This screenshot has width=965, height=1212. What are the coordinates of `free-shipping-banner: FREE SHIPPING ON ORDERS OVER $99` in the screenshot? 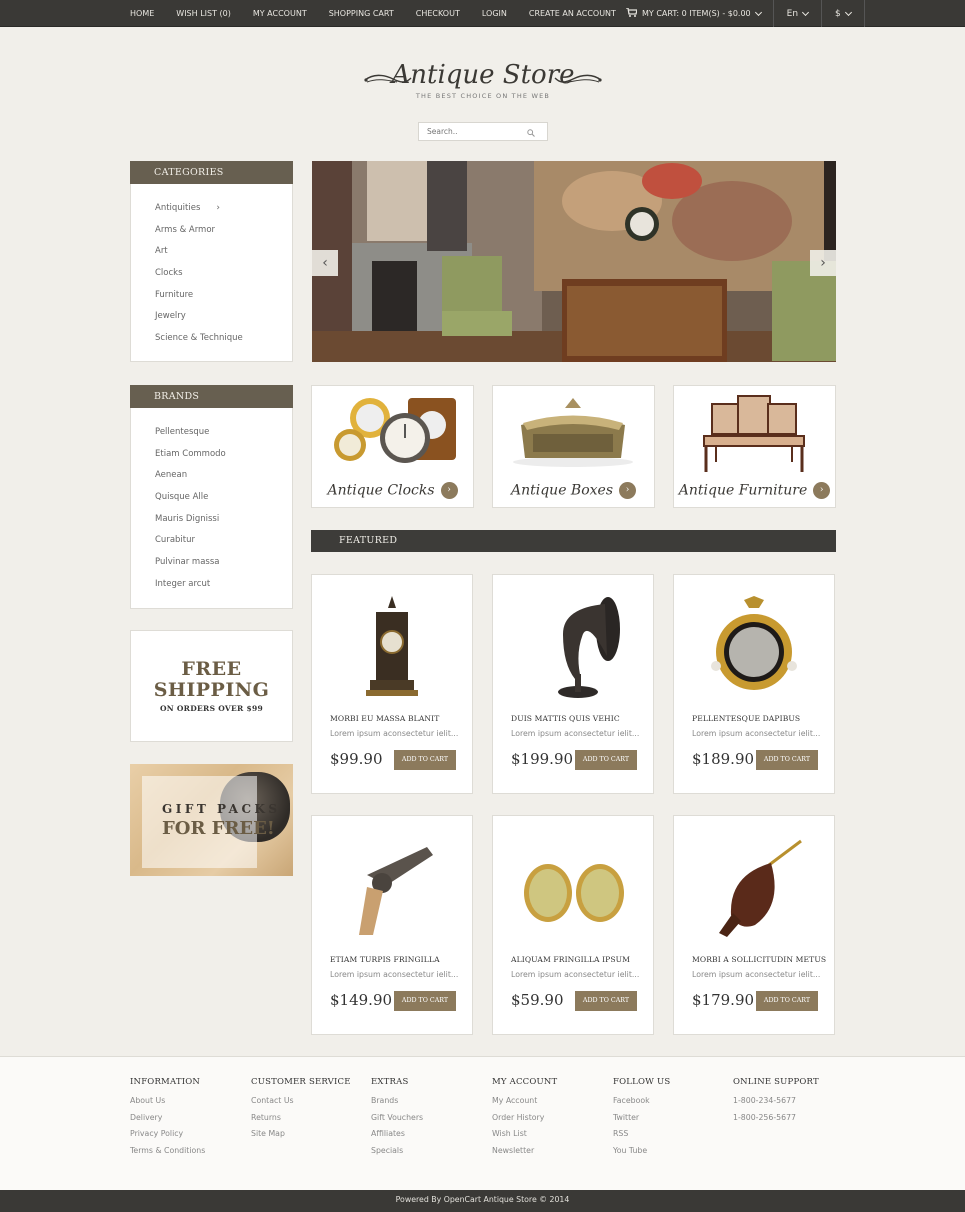 It's located at (211, 686).